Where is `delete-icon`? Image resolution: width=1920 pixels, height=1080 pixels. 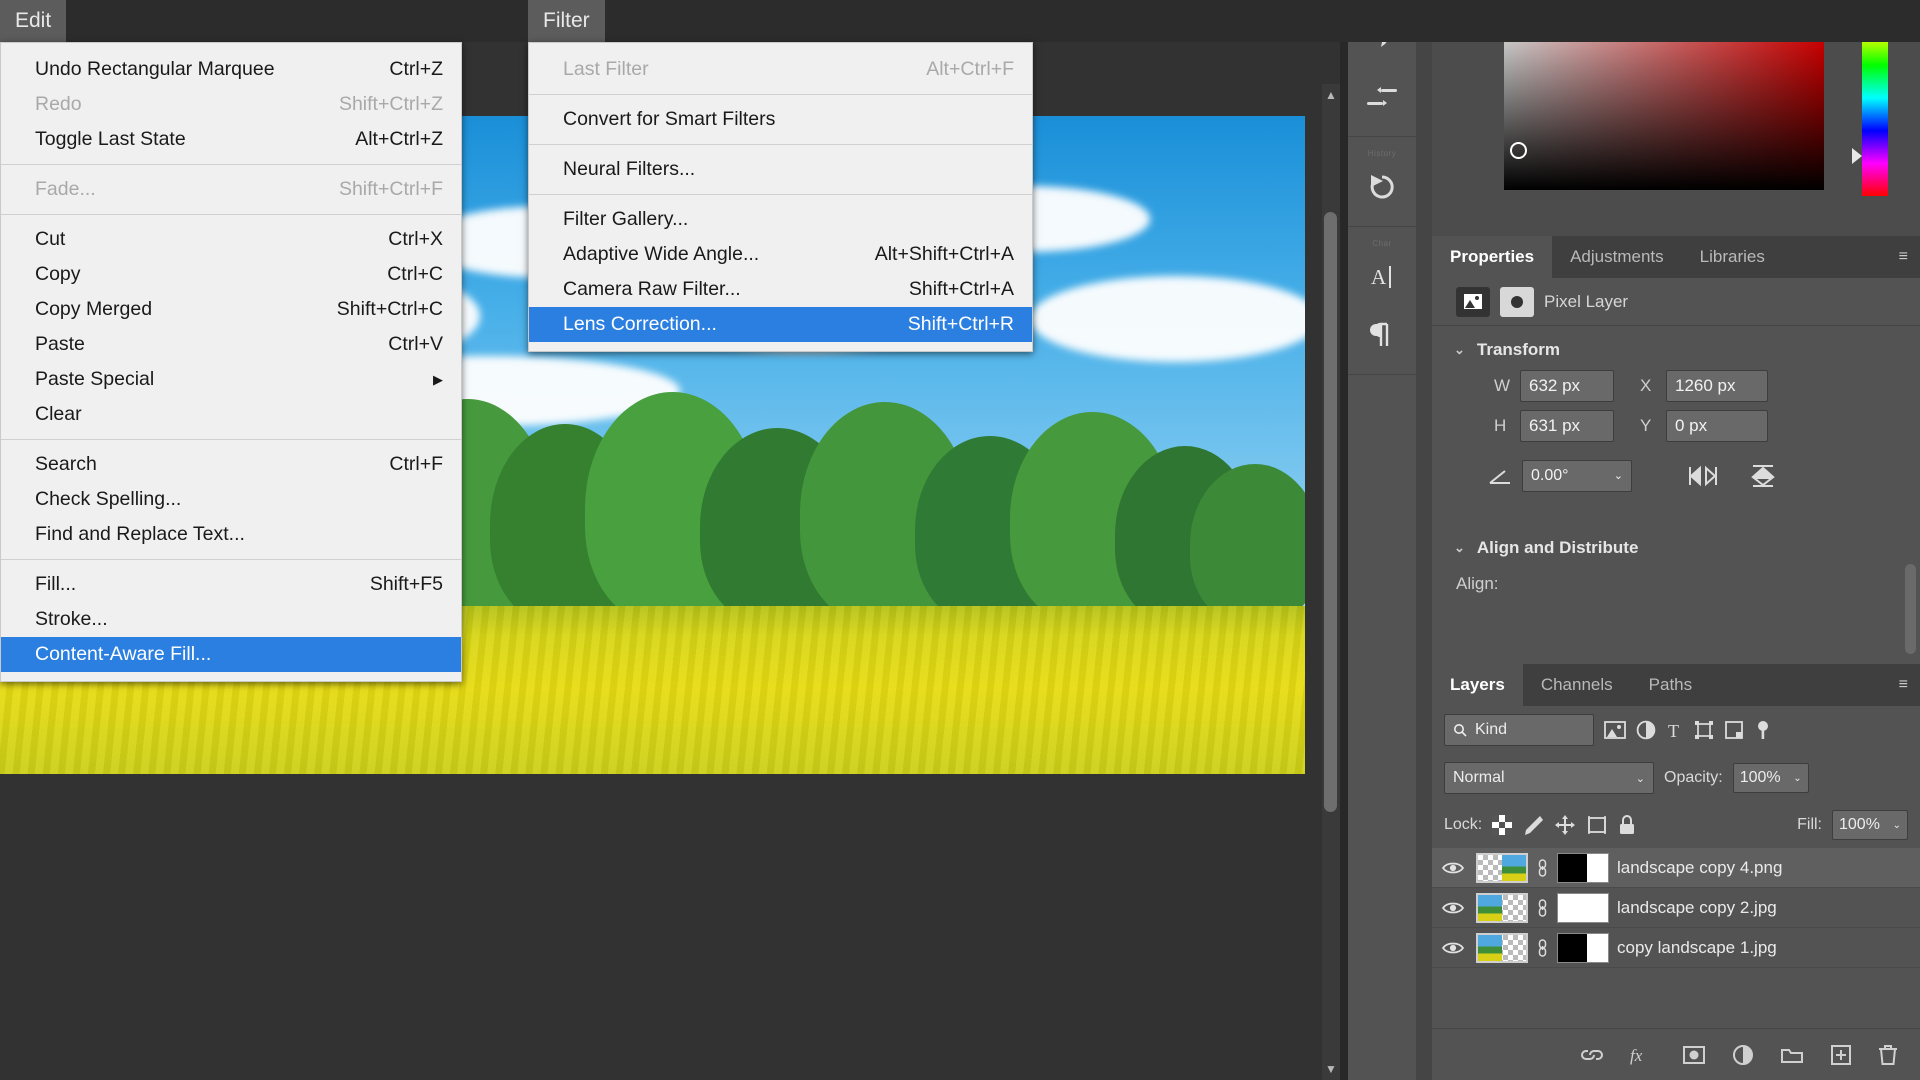 delete-icon is located at coordinates (1888, 1055).